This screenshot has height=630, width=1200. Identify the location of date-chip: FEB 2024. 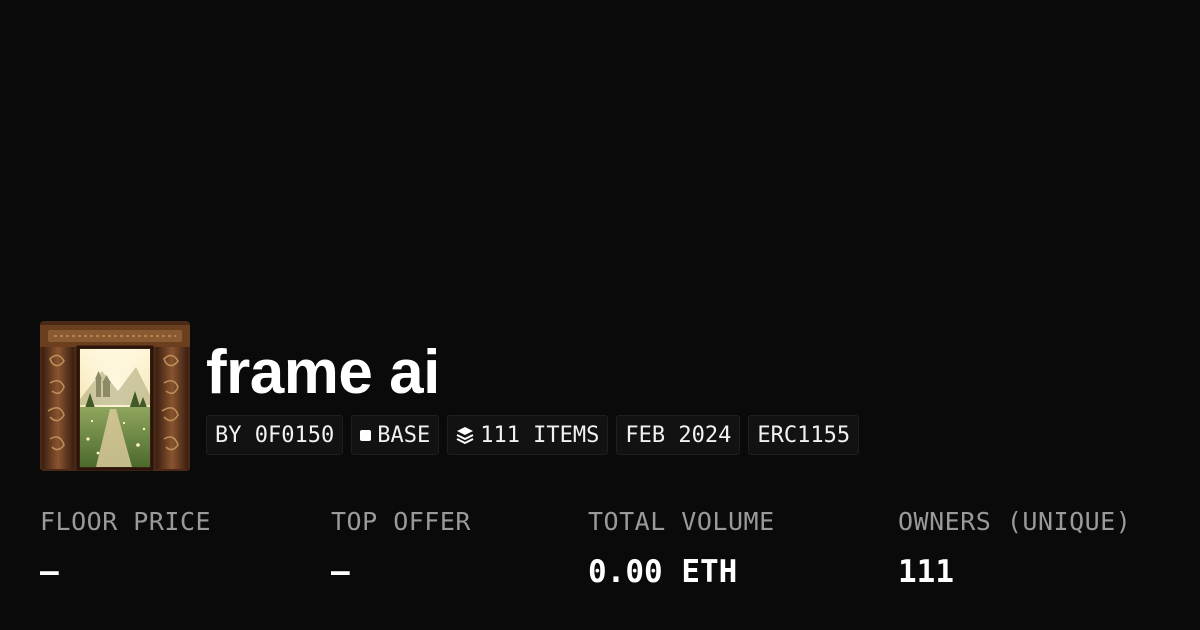
(678, 435).